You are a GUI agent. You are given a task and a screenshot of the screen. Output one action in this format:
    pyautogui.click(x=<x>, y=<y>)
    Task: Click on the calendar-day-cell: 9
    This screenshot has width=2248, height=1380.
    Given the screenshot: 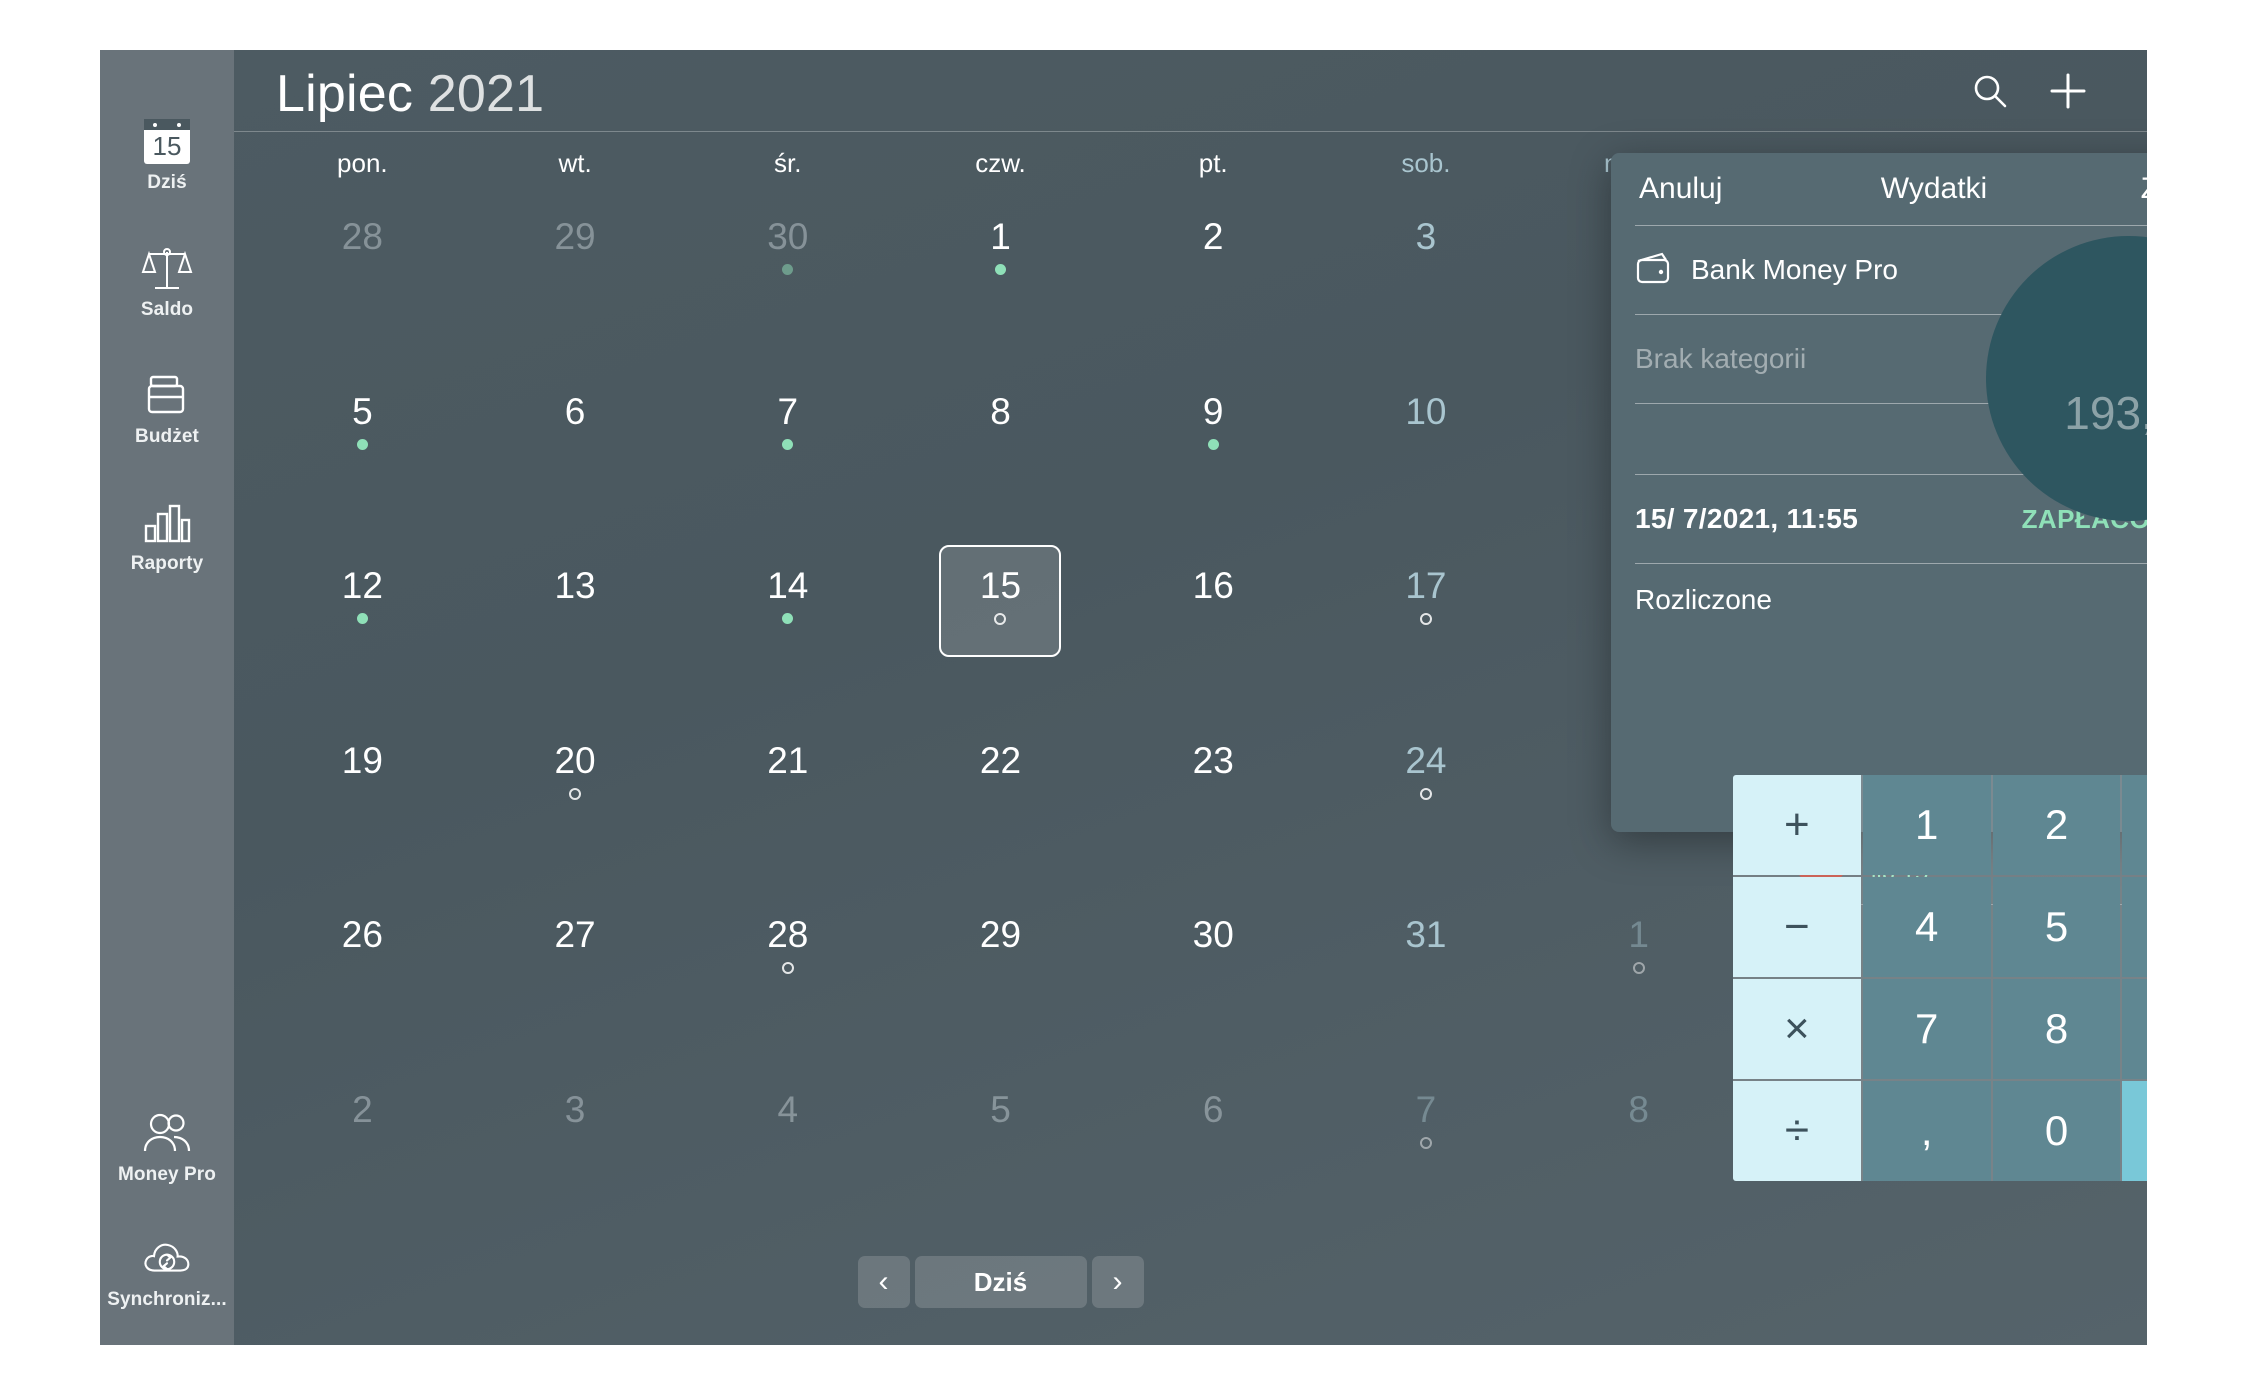 What is the action you would take?
    pyautogui.click(x=1213, y=456)
    